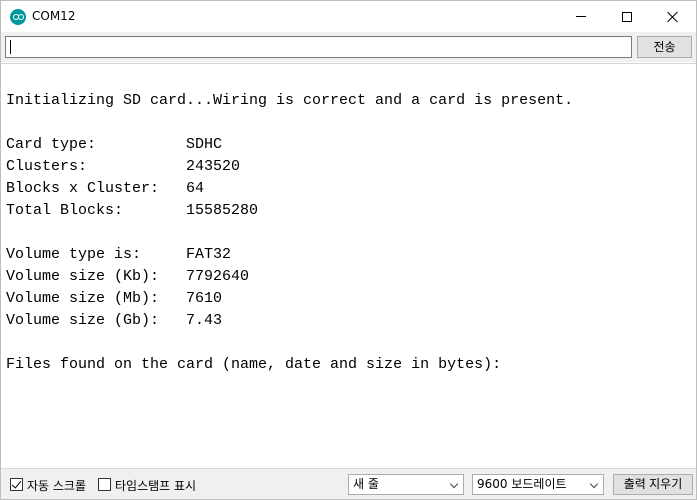 Image resolution: width=697 pixels, height=500 pixels. What do you see at coordinates (18, 17) in the screenshot?
I see `arduino-icon` at bounding box center [18, 17].